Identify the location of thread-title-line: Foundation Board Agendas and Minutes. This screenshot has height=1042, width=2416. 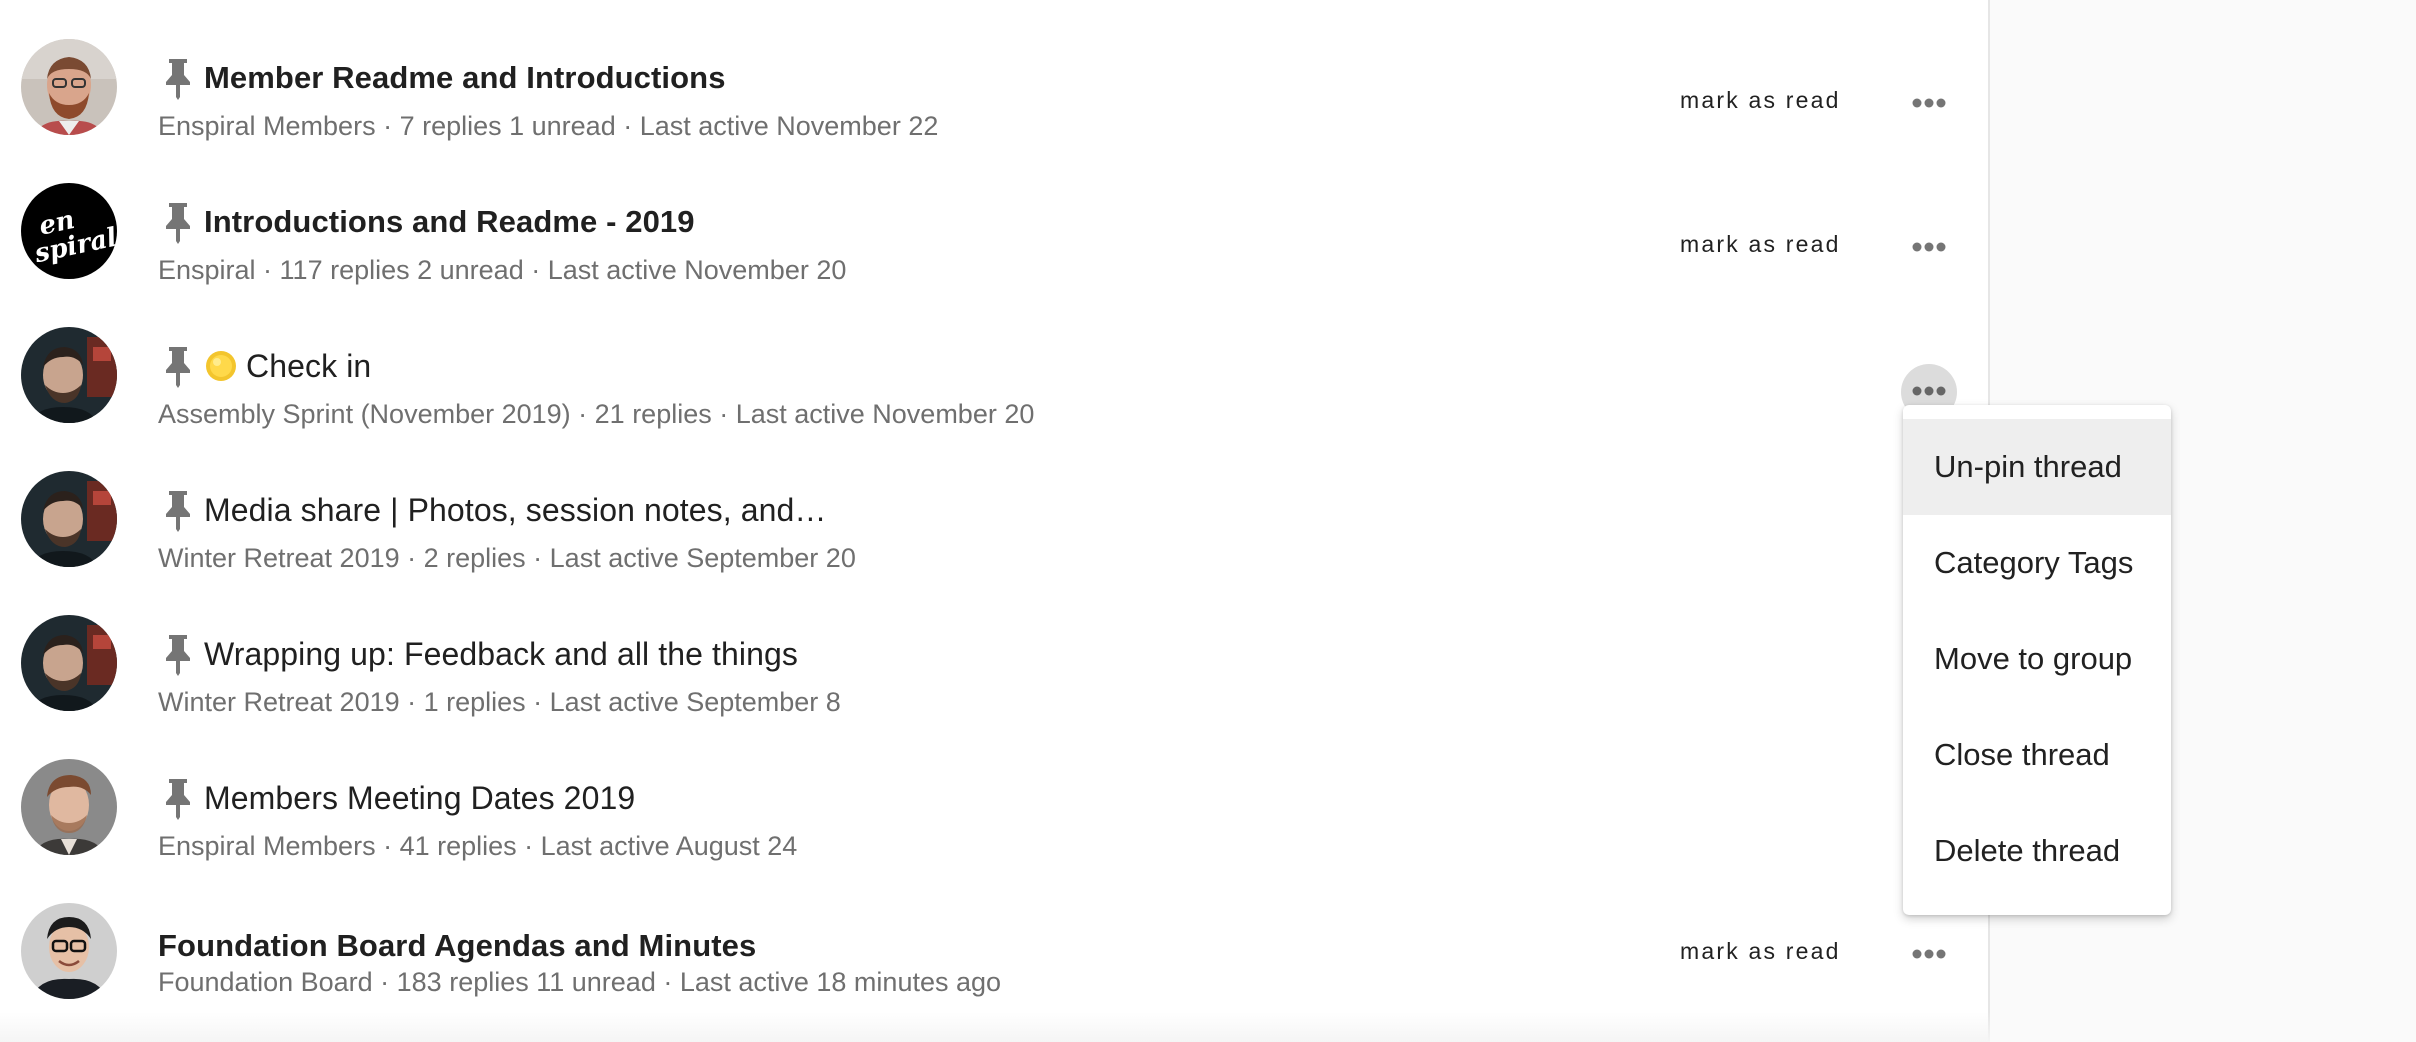
(457, 946).